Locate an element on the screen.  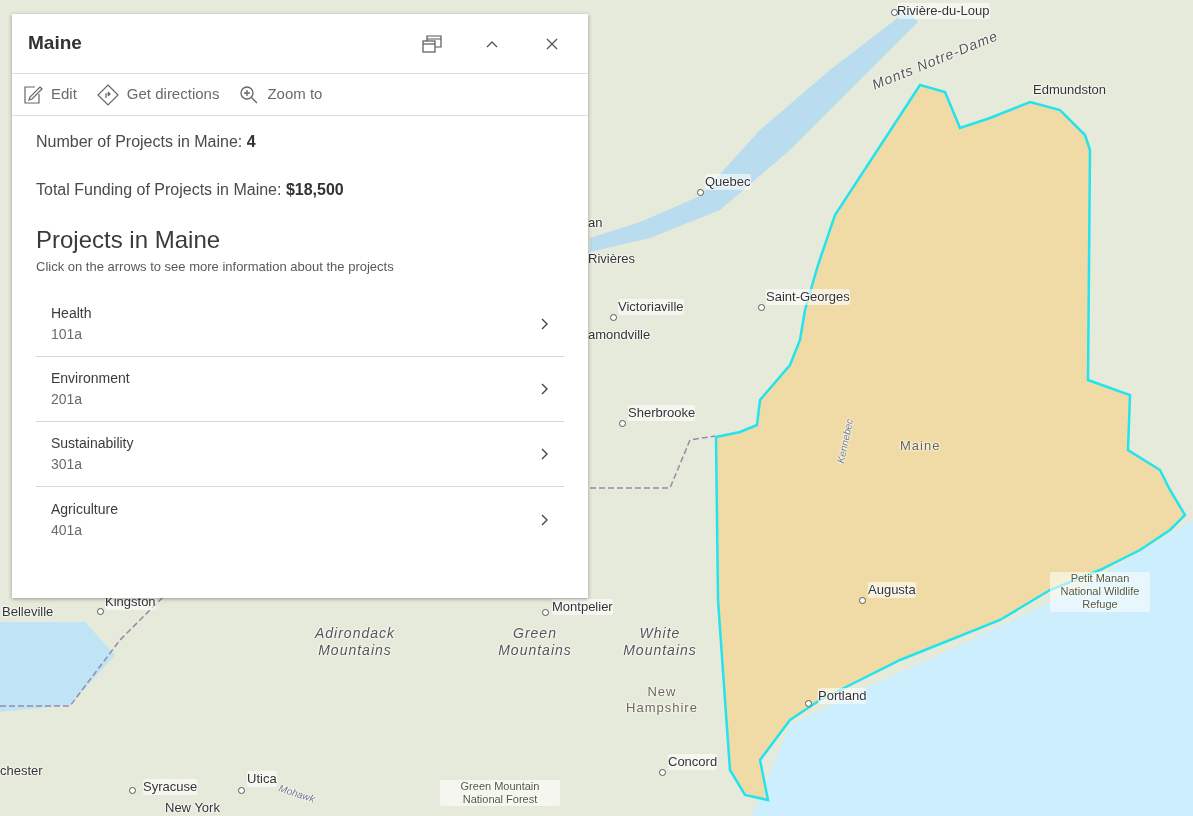
action-button: Get directions is located at coordinates (158, 94).